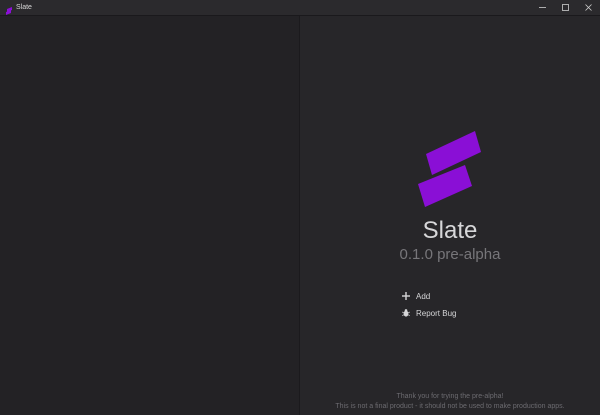 The height and width of the screenshot is (415, 600). Describe the element at coordinates (24, 7) in the screenshot. I see `window-title: Slate` at that location.